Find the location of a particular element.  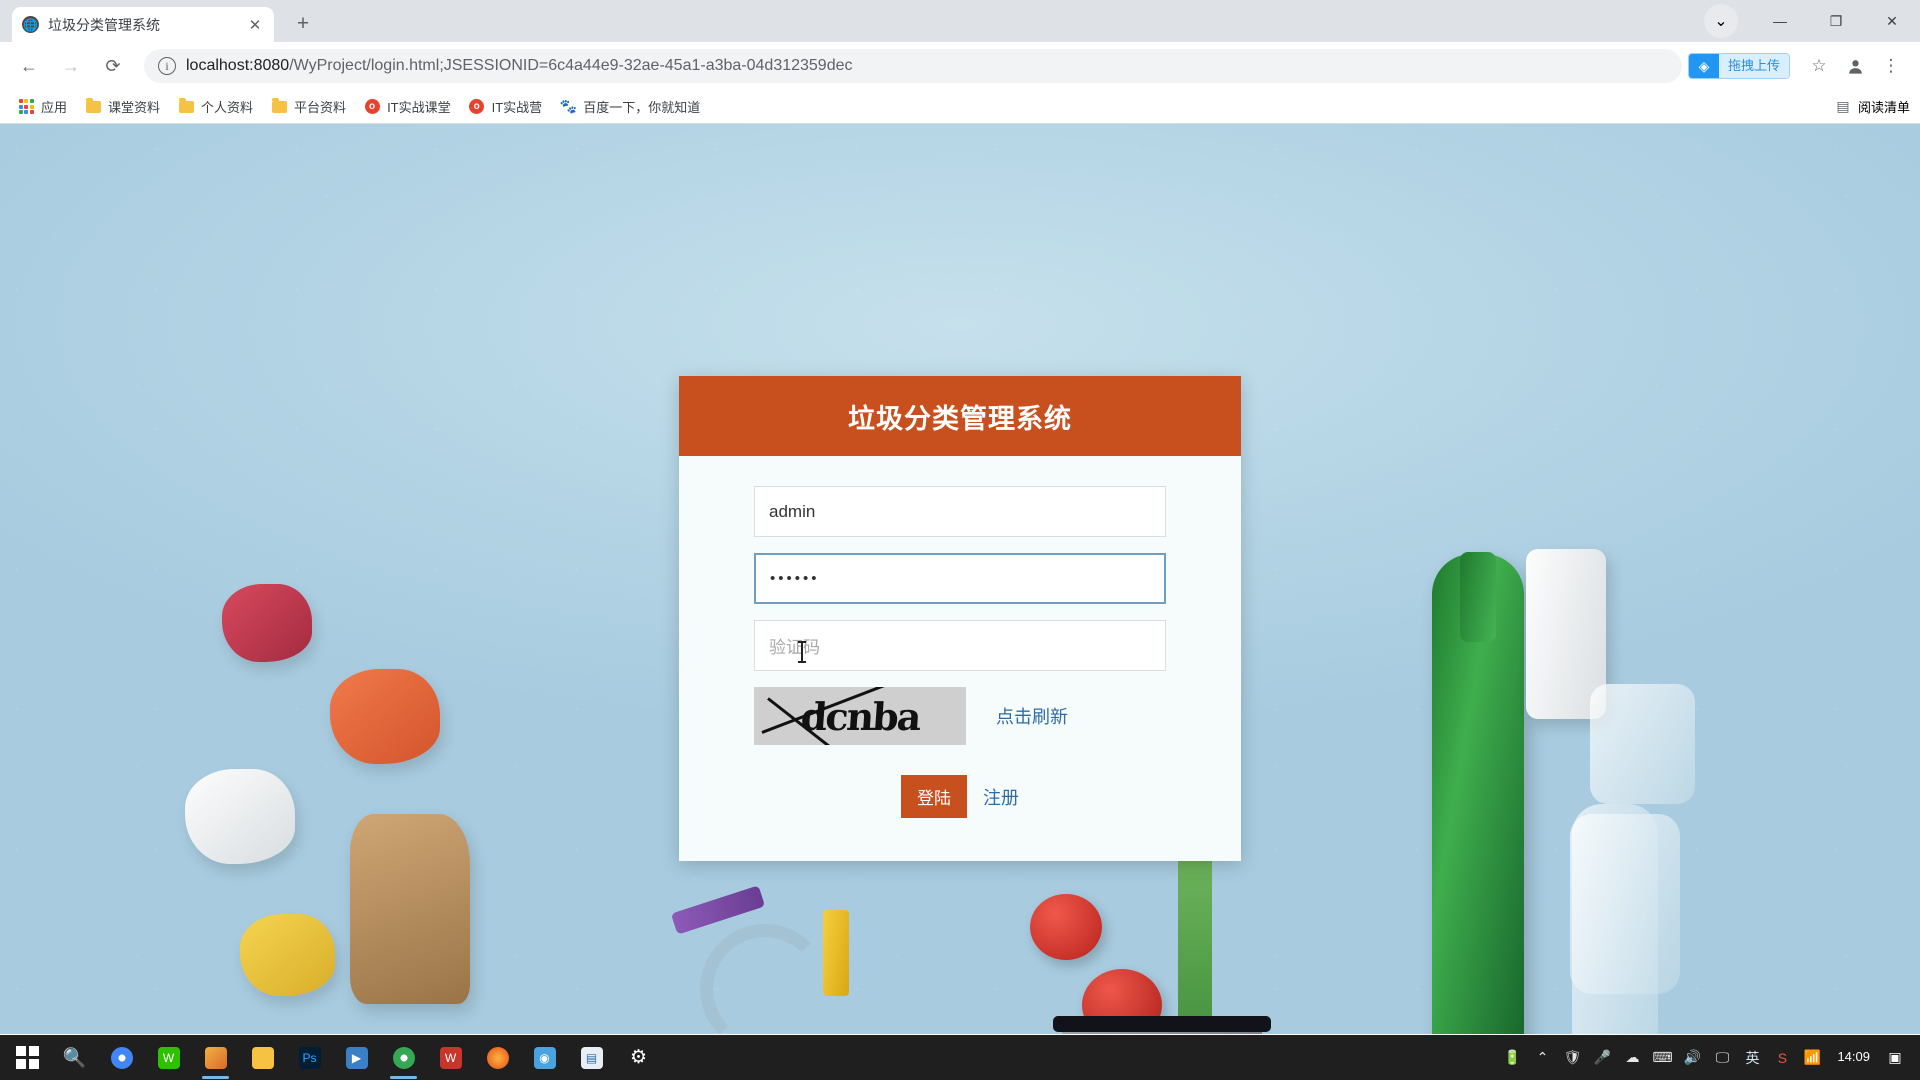

bookmark-it-classroom: o IT实战课堂 is located at coordinates (407, 106).